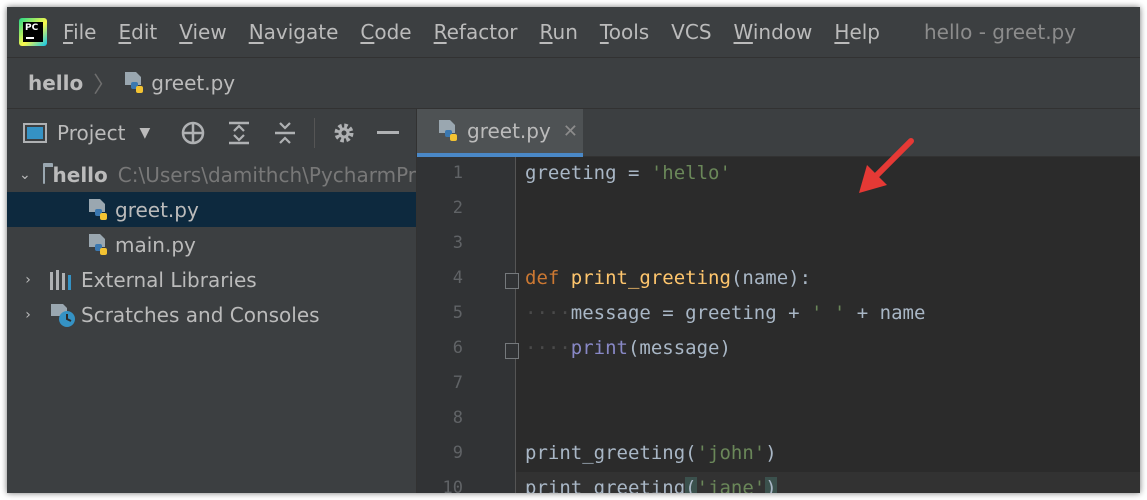 The width and height of the screenshot is (1147, 500). I want to click on menu-code: Code, so click(385, 32).